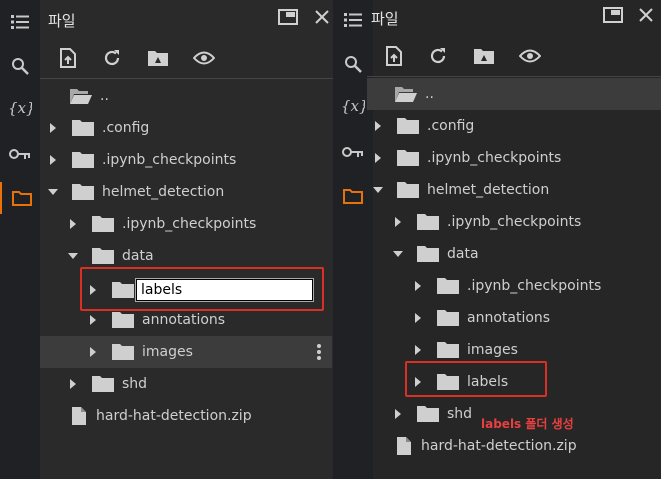 This screenshot has height=479, width=661. I want to click on highlight-box, so click(476, 379).